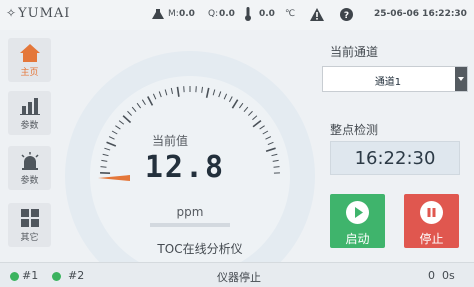 This screenshot has height=287, width=474. Describe the element at coordinates (169, 141) in the screenshot. I see `current-value-label: 当前值` at that location.